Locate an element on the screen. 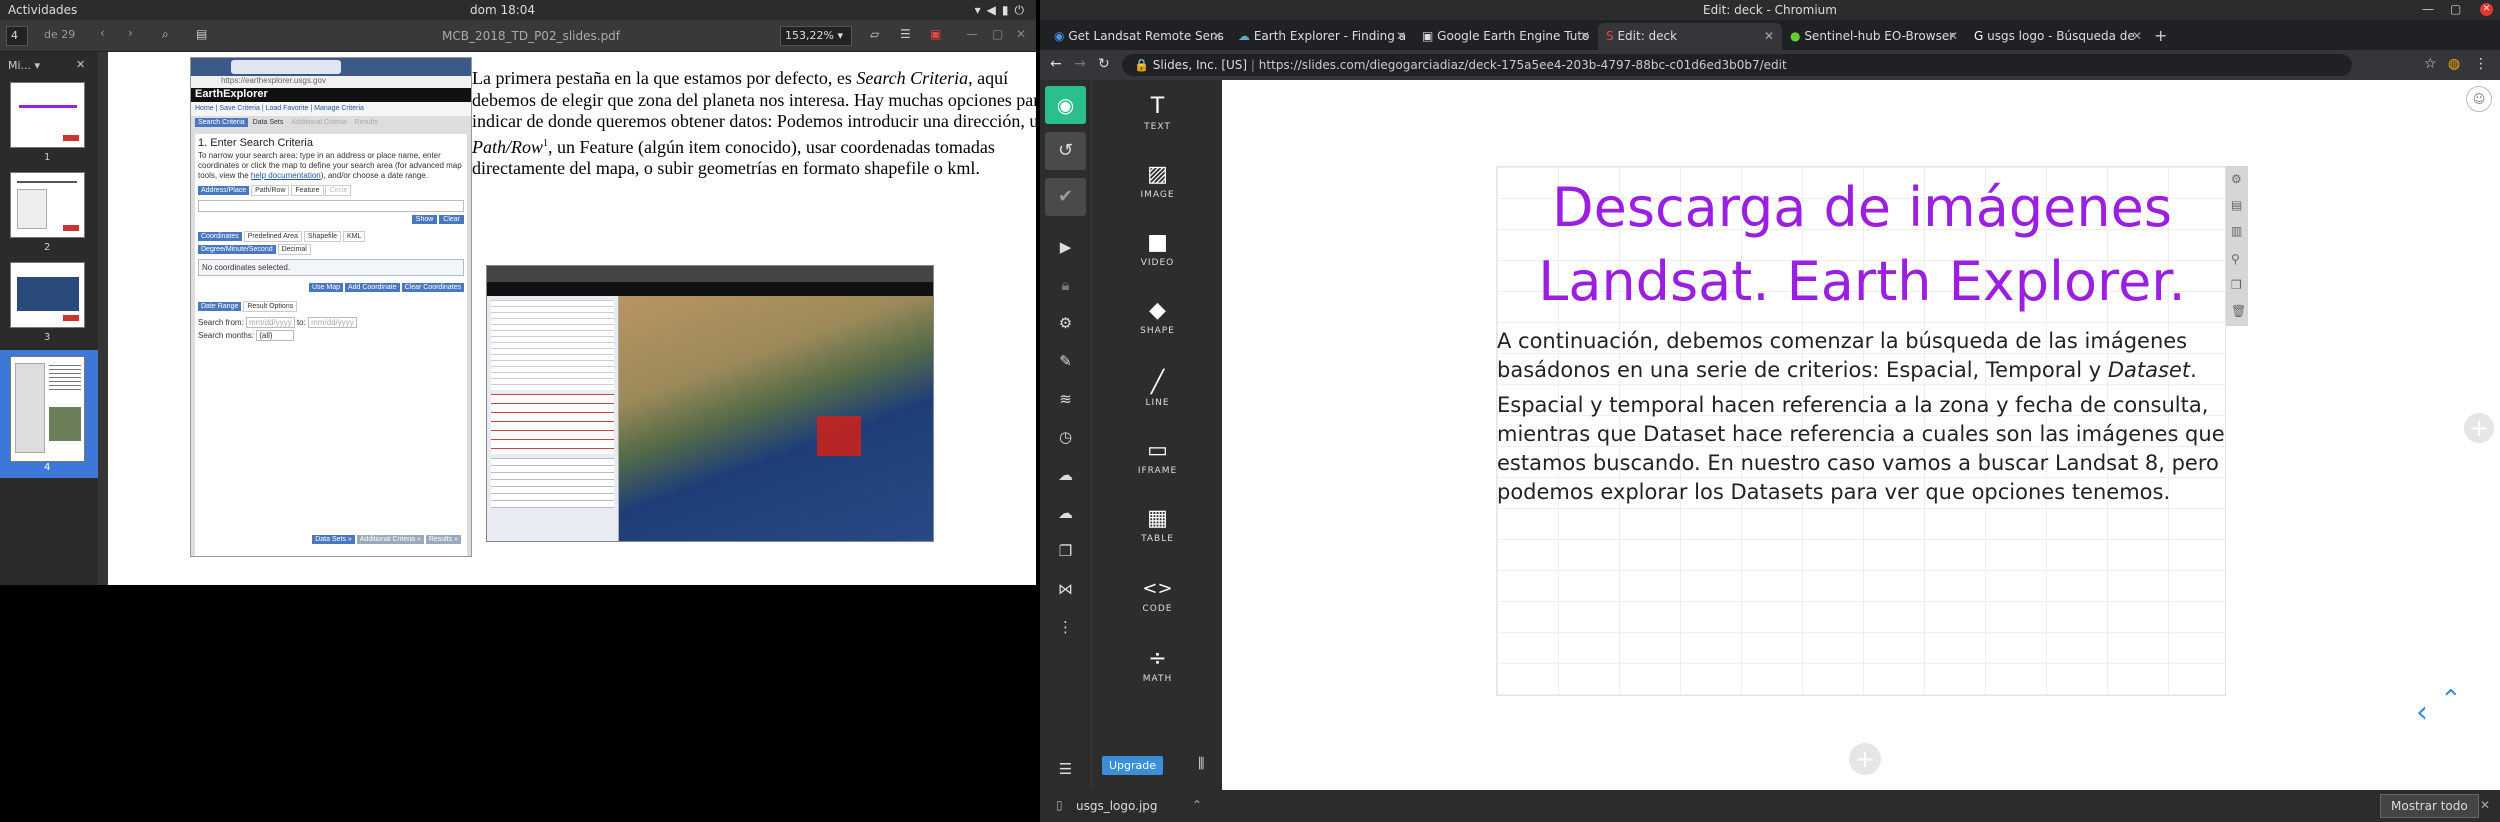  brush-icon: ✎ is located at coordinates (1065, 361).